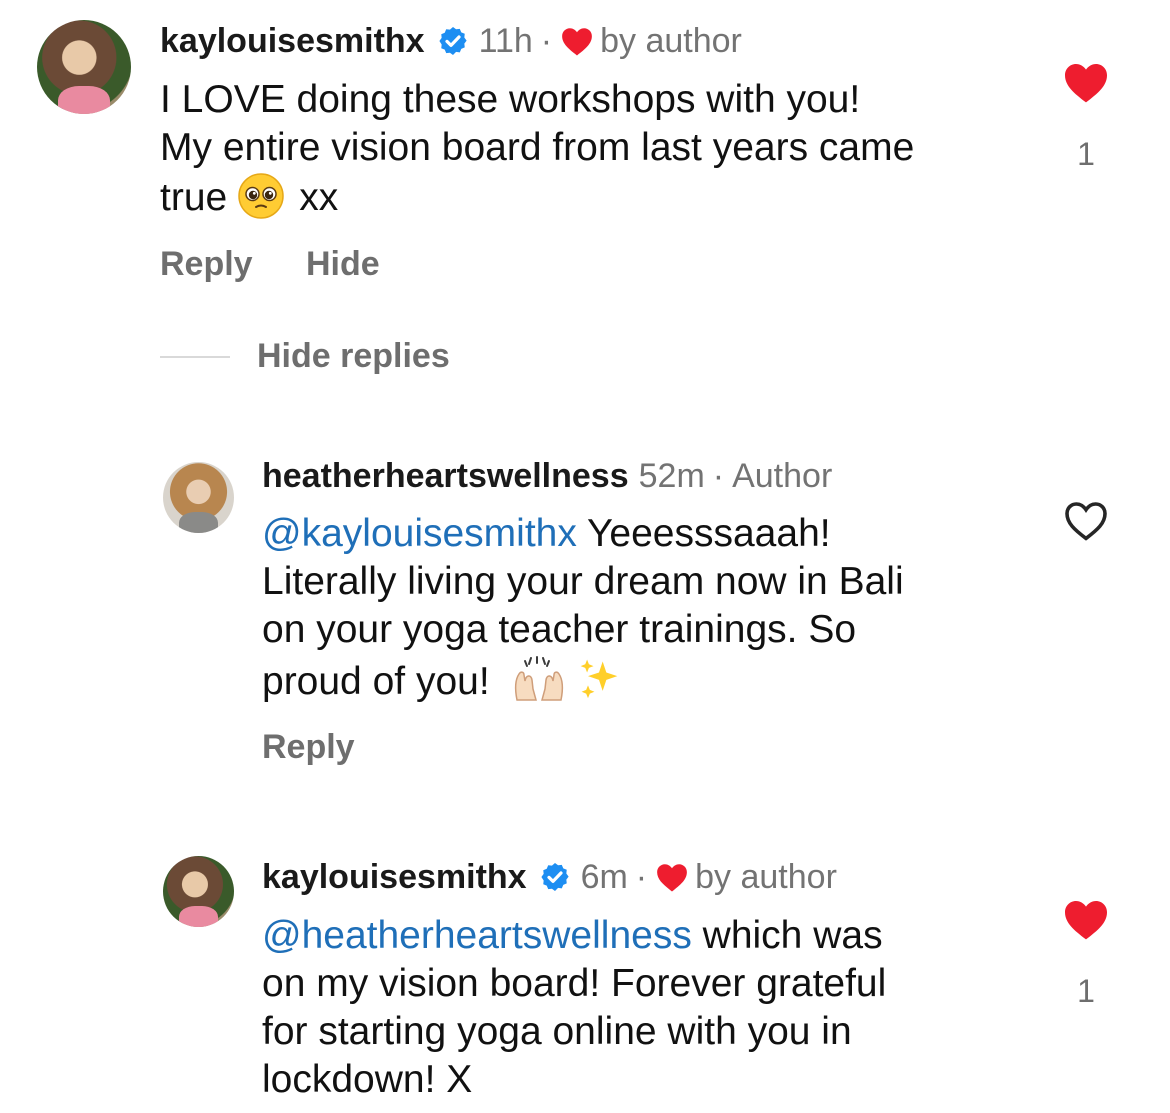  What do you see at coordinates (419, 533) in the screenshot?
I see `mention-link: @kaylouisesmithx` at bounding box center [419, 533].